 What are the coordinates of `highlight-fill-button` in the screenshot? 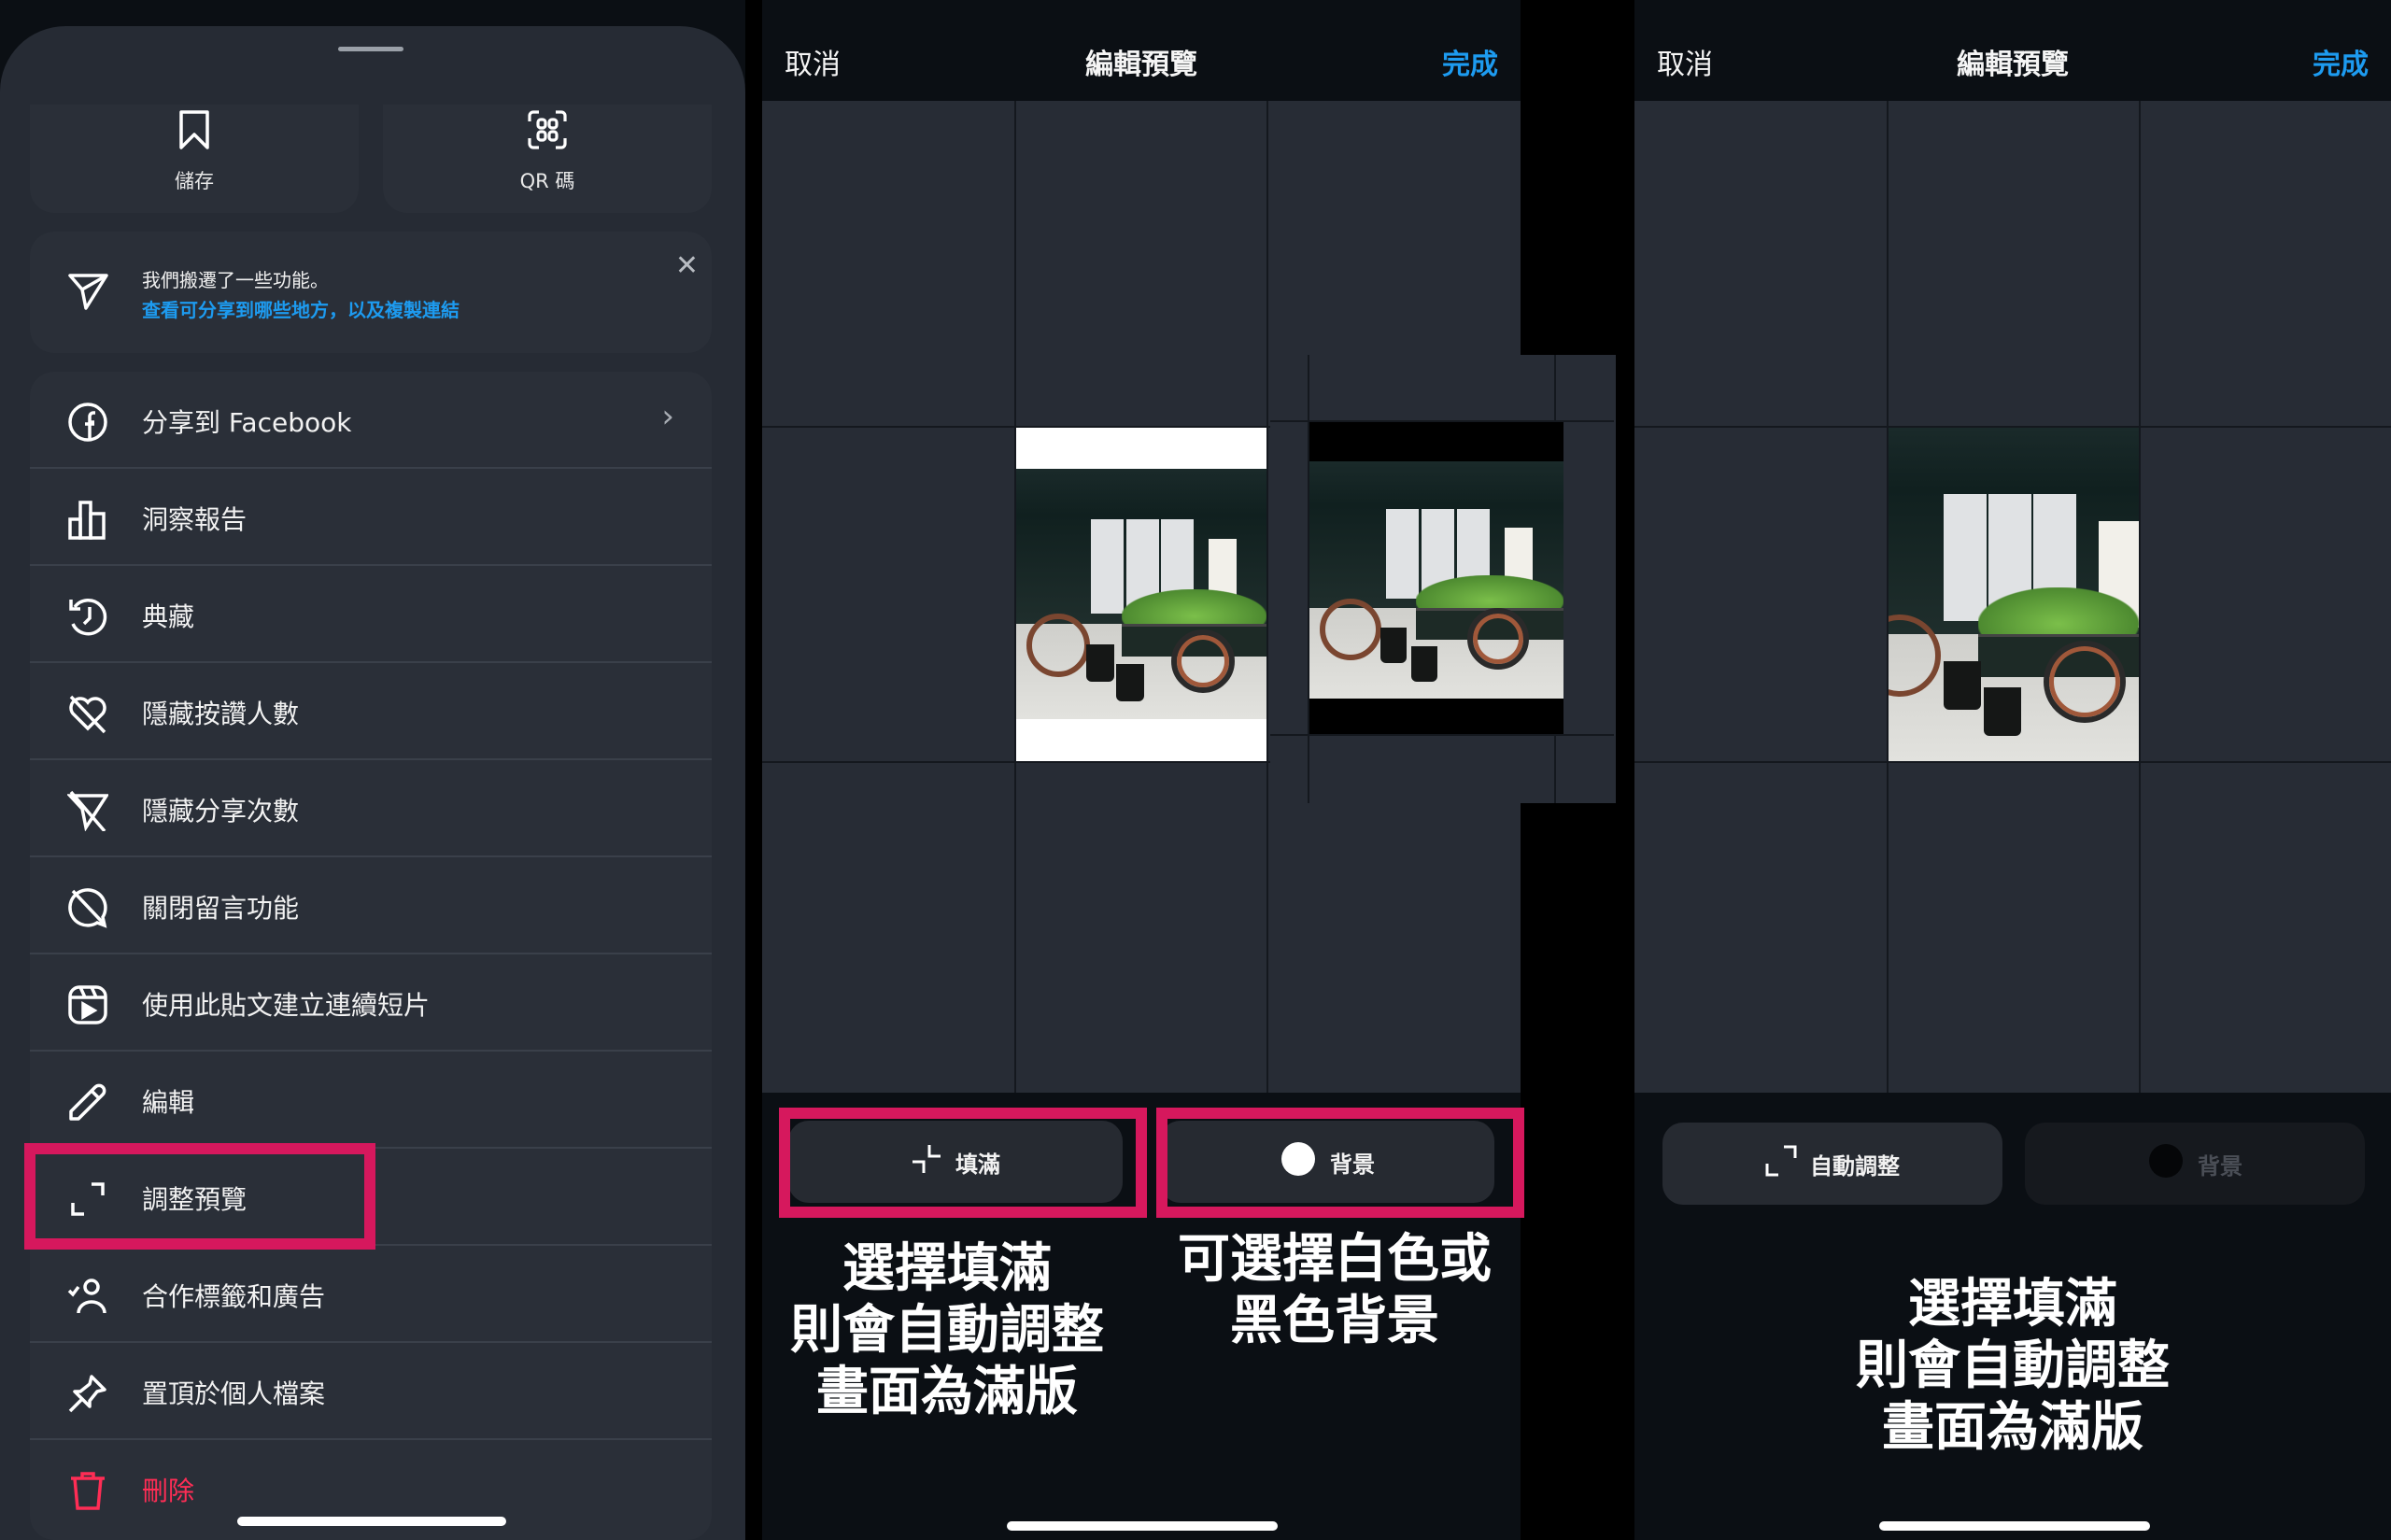 It's located at (963, 1163).